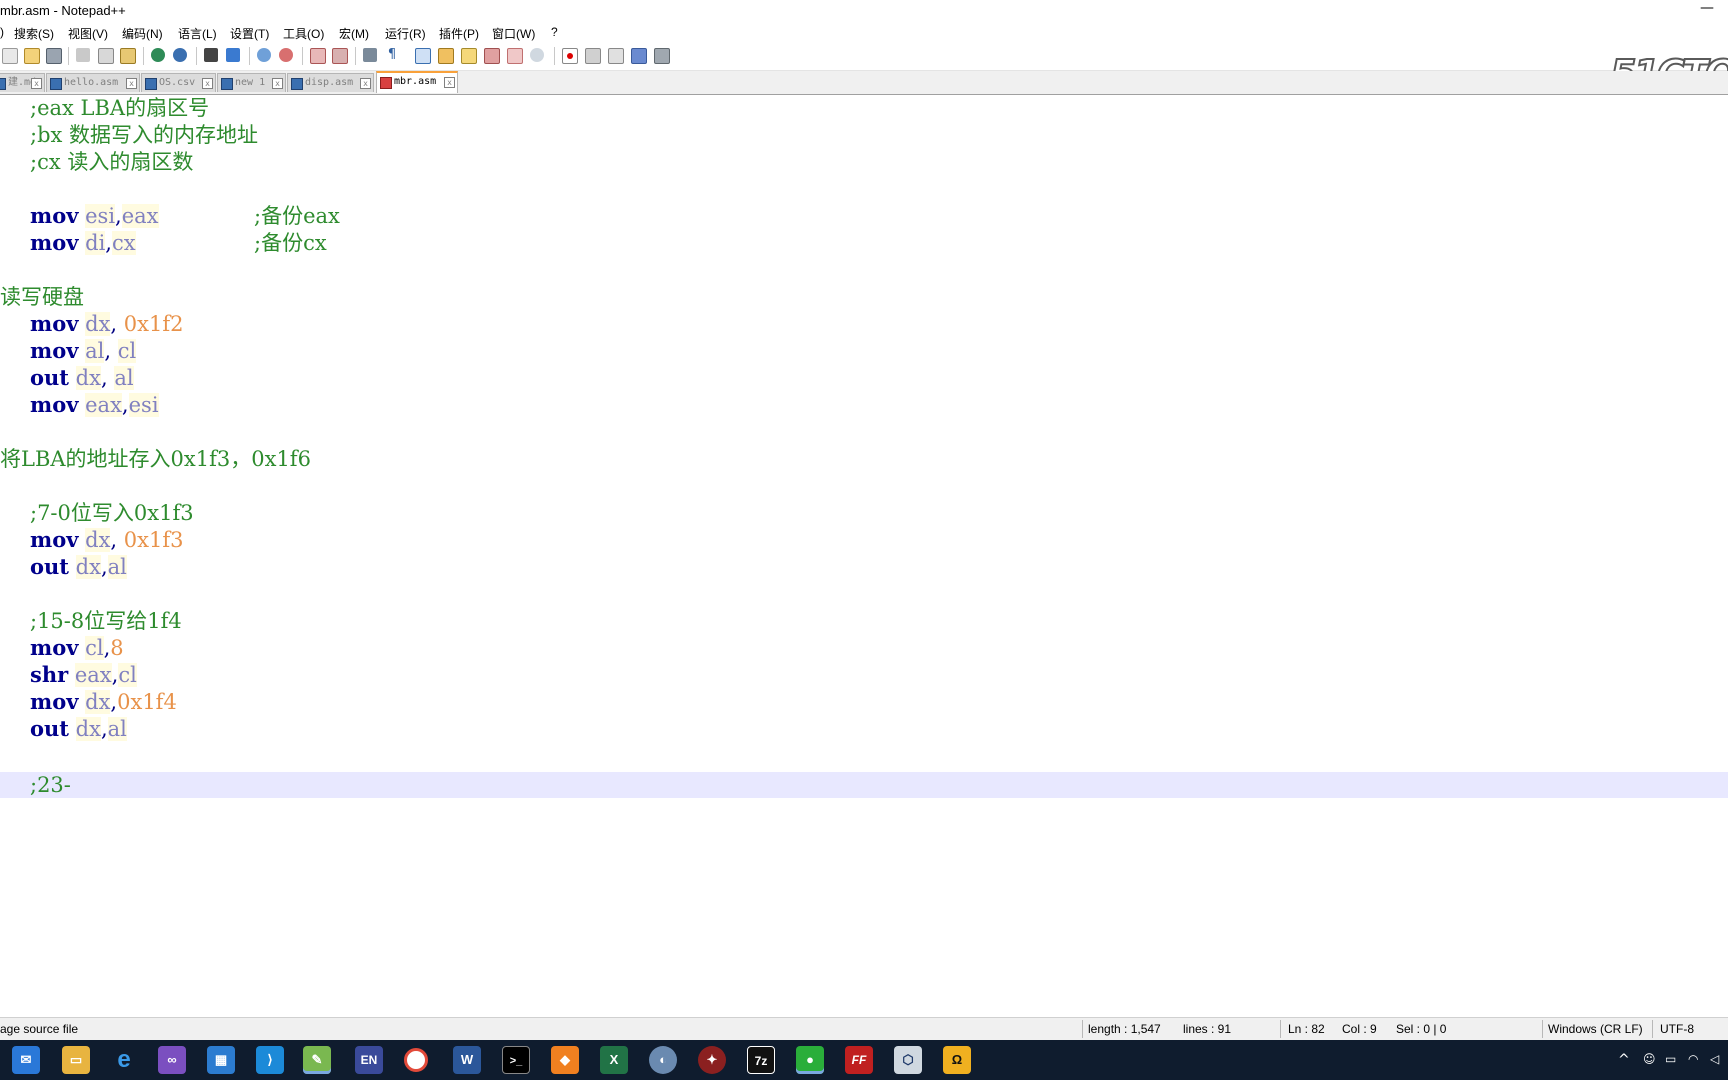  What do you see at coordinates (417, 82) in the screenshot?
I see `tab-mbr-asm: mbr.asm x` at bounding box center [417, 82].